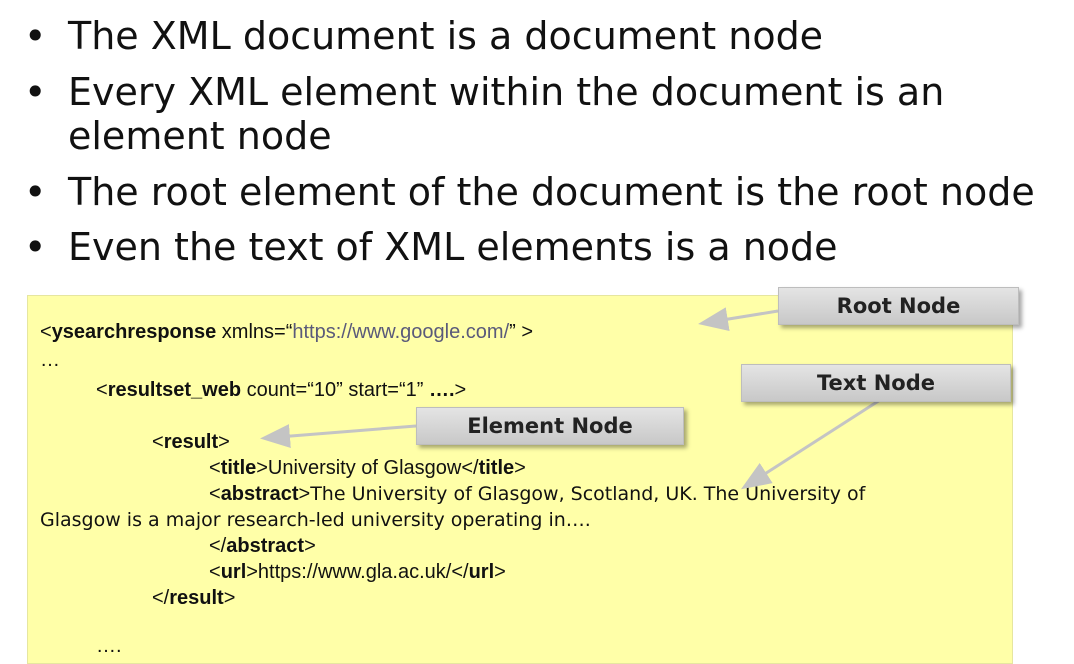 Image resolution: width=1074 pixels, height=664 pixels. I want to click on root-node-arrow, so click(738, 319).